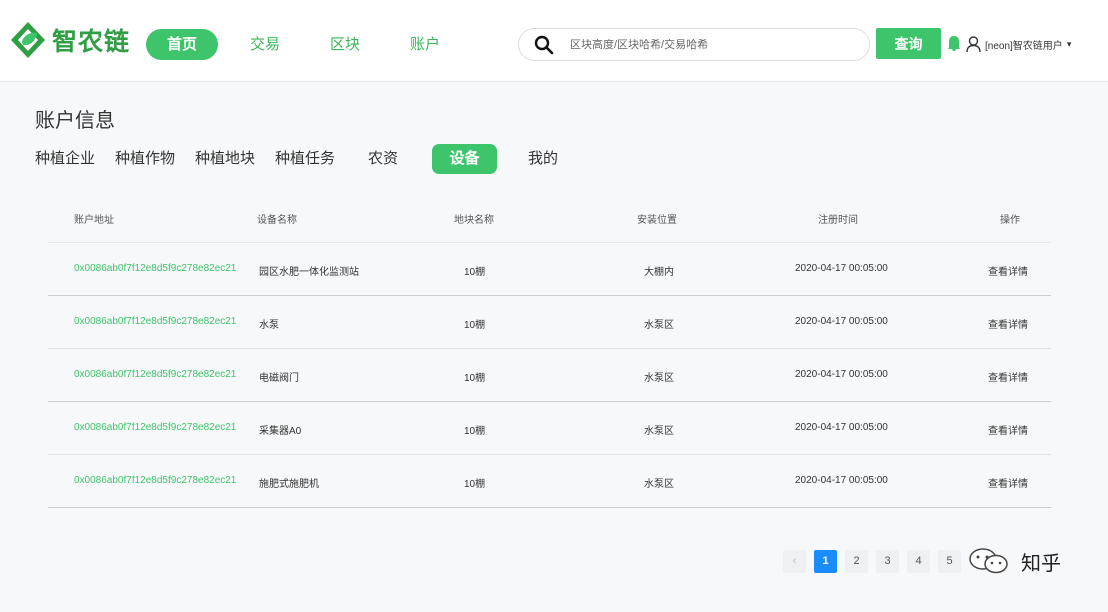 This screenshot has height=612, width=1108. Describe the element at coordinates (1069, 43) in the screenshot. I see `chevron-down-icon: ▾` at that location.